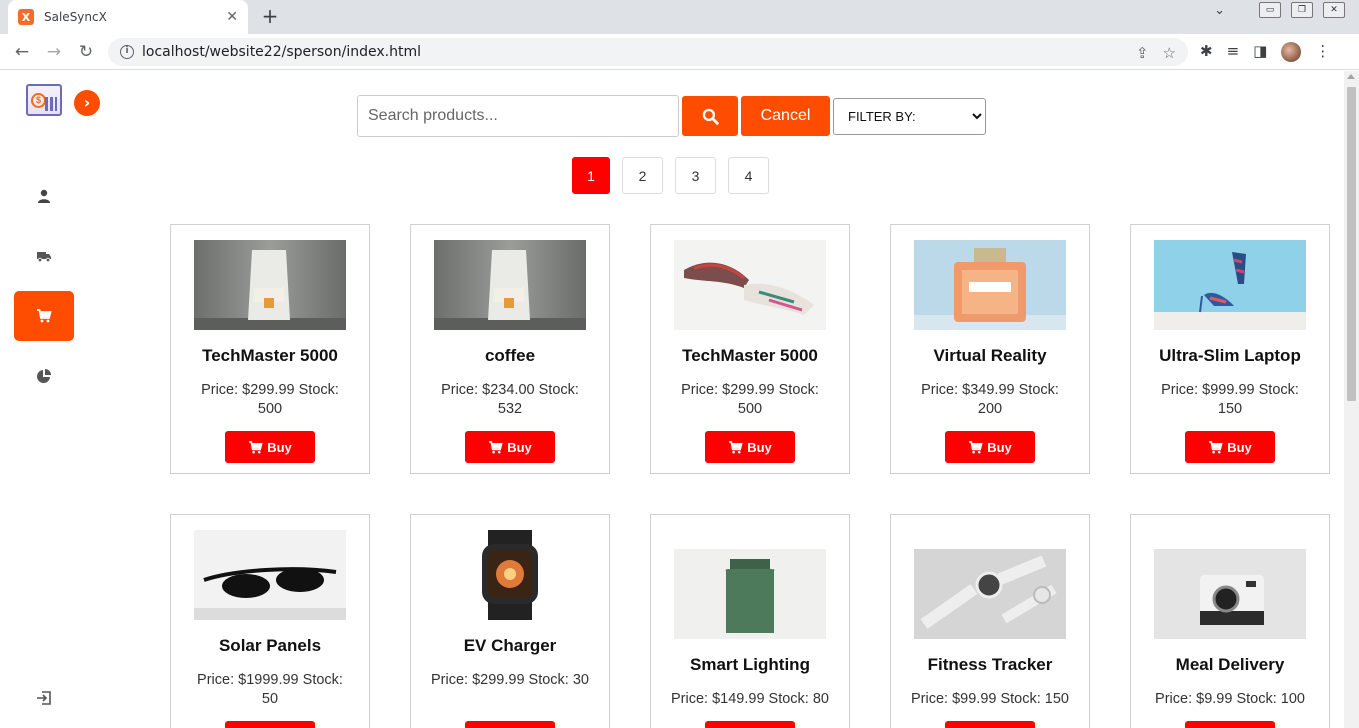 The width and height of the screenshot is (1359, 728). Describe the element at coordinates (127, 52) in the screenshot. I see `site-info-icon: i` at that location.